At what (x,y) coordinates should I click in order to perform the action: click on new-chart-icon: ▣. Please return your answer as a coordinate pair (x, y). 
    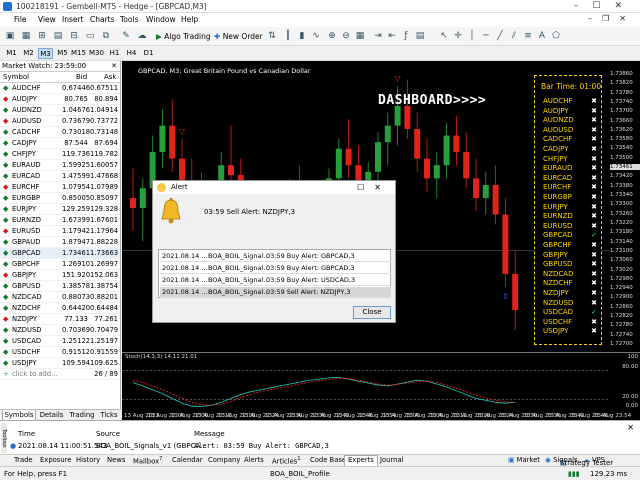
    Looking at the image, I should click on (10, 36).